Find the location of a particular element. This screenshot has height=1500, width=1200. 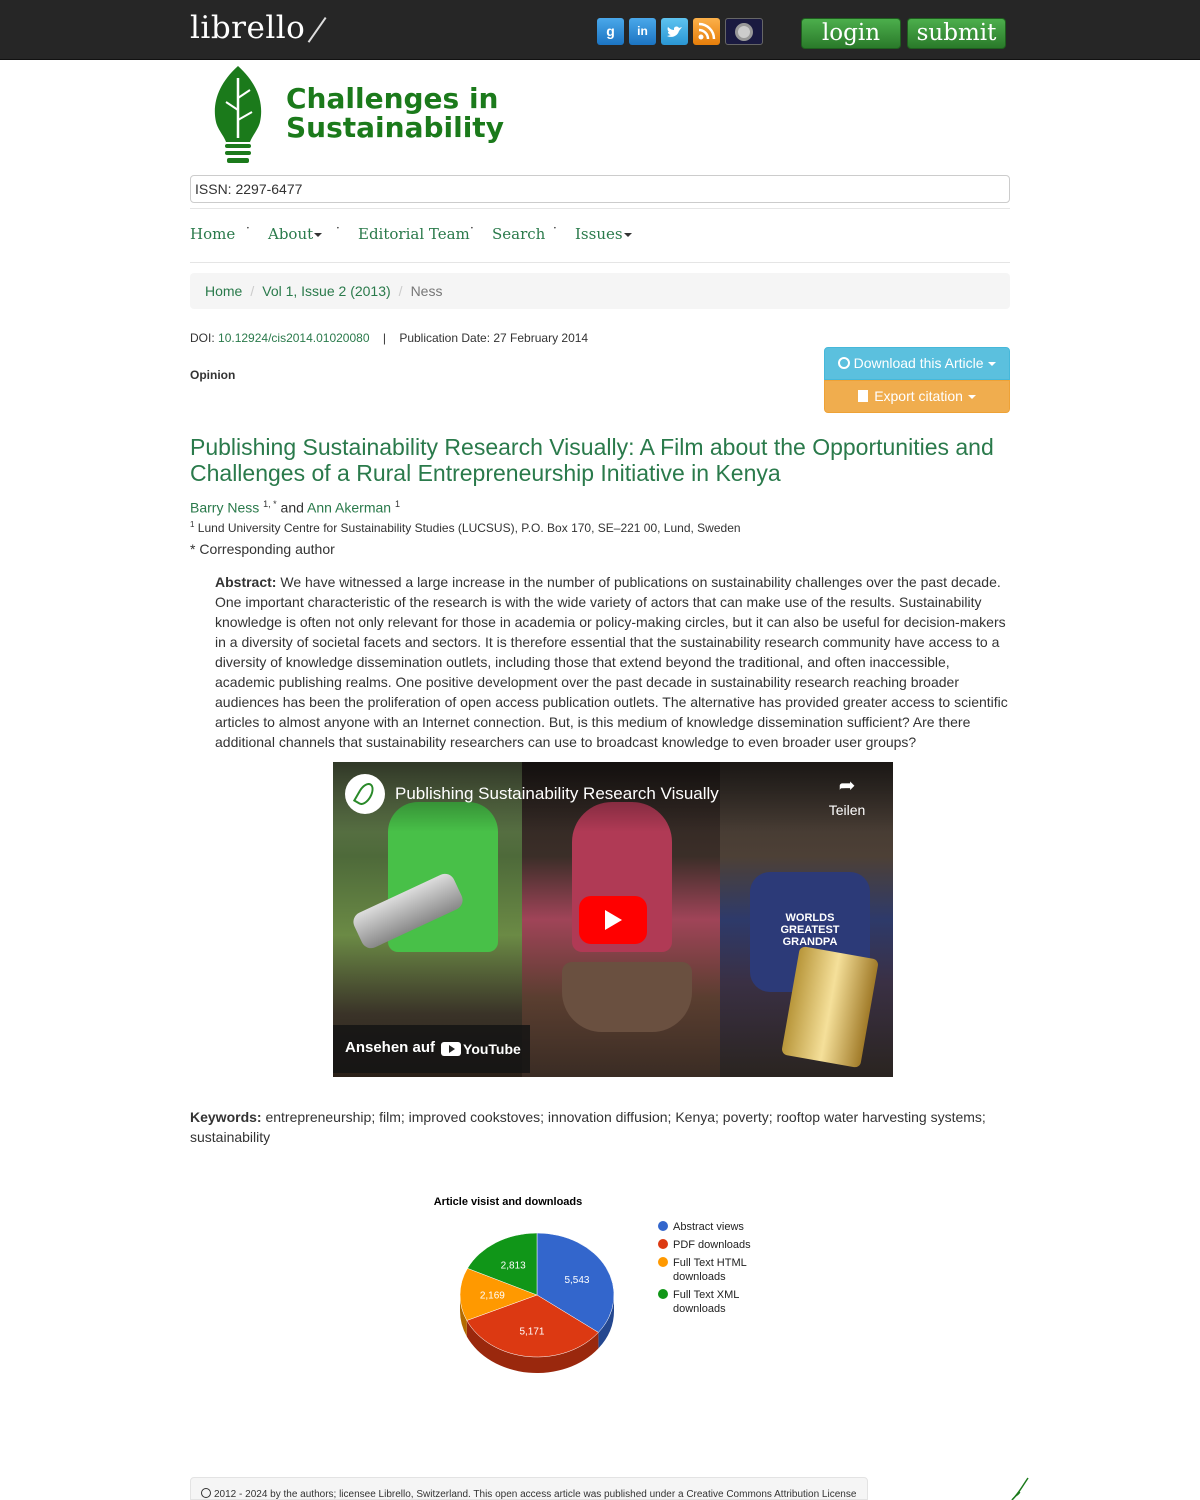

export-citation-button: Export citation is located at coordinates (917, 396).